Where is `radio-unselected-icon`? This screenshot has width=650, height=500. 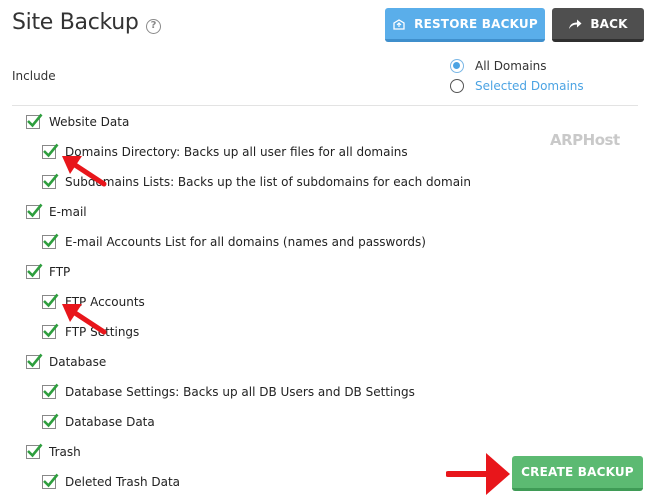 radio-unselected-icon is located at coordinates (457, 86).